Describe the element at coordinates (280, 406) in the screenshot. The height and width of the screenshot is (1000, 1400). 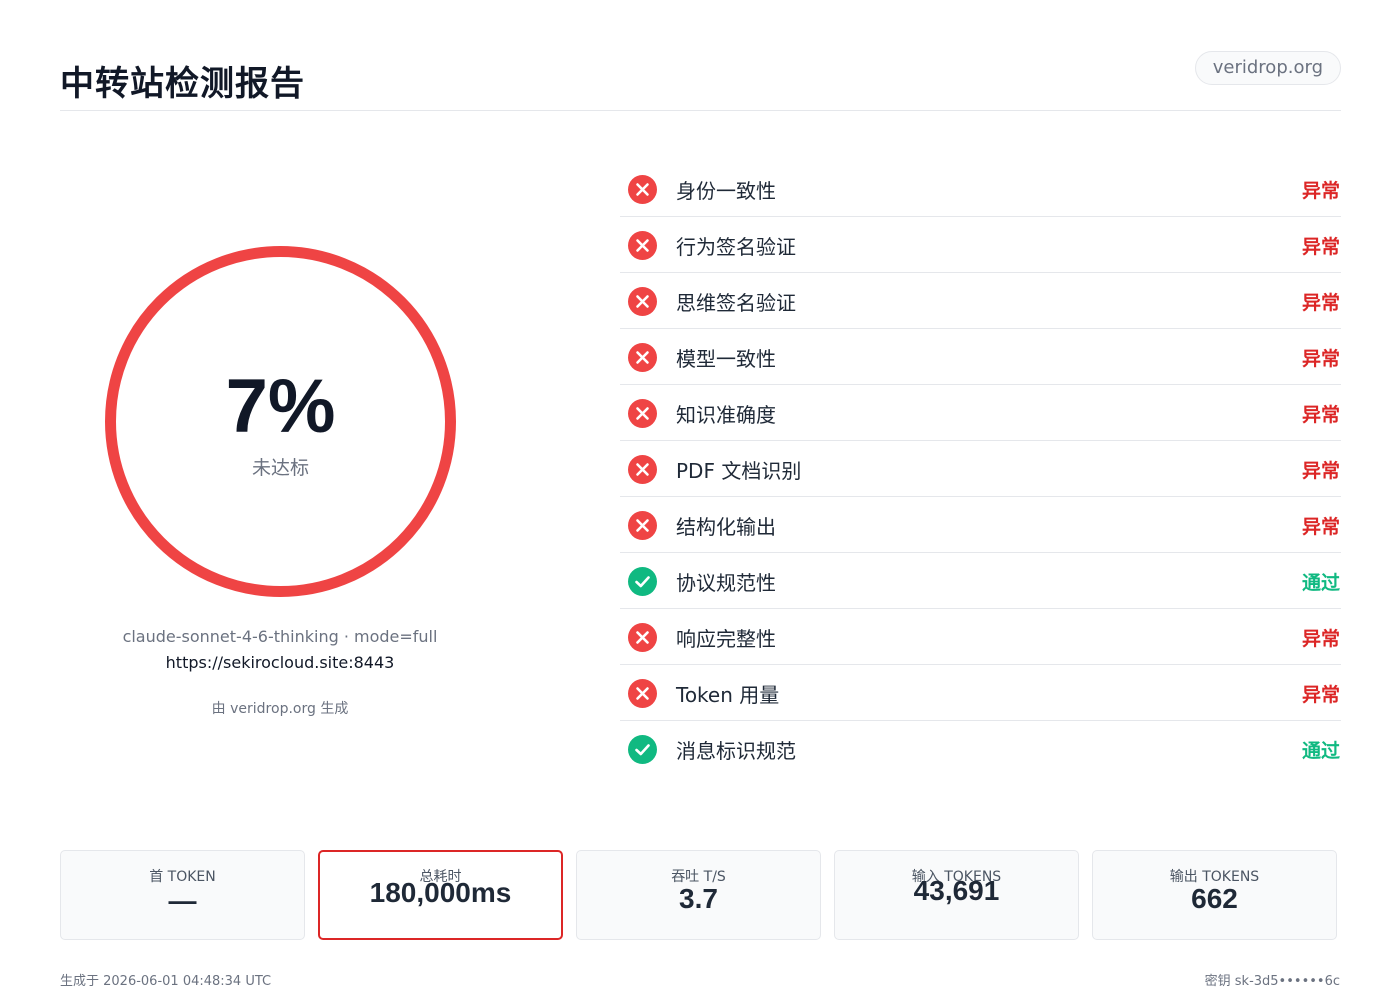
I see `score-value: 7%` at that location.